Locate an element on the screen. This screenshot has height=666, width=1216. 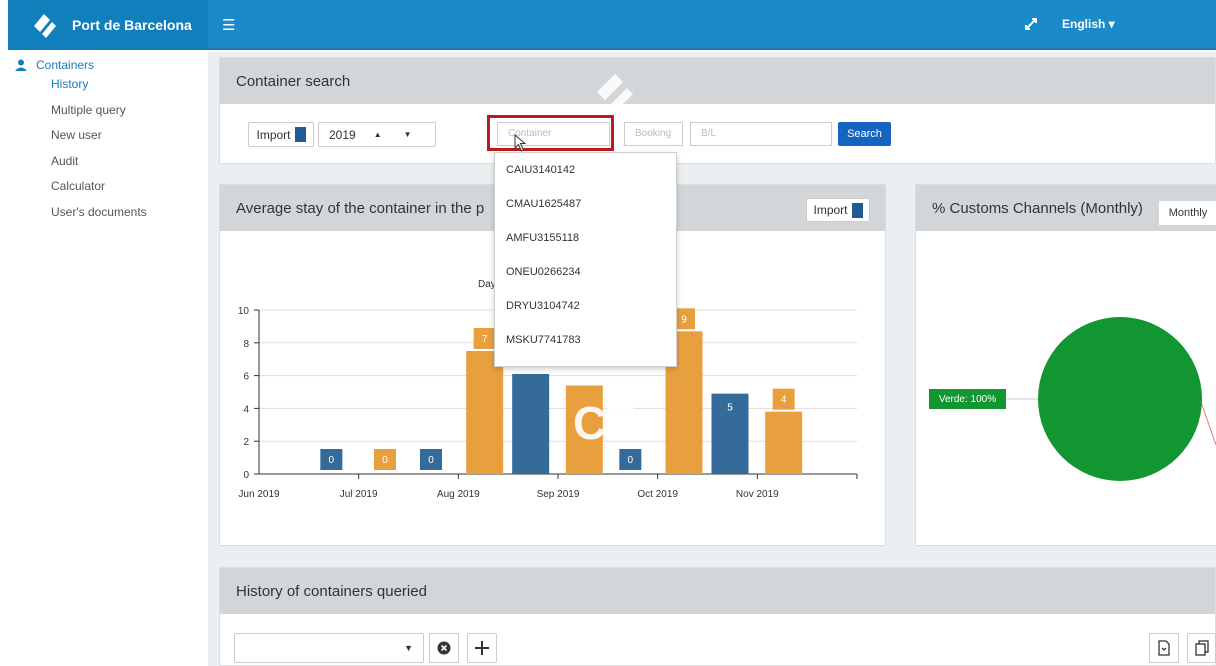
bl-input: B/L is located at coordinates (761, 134).